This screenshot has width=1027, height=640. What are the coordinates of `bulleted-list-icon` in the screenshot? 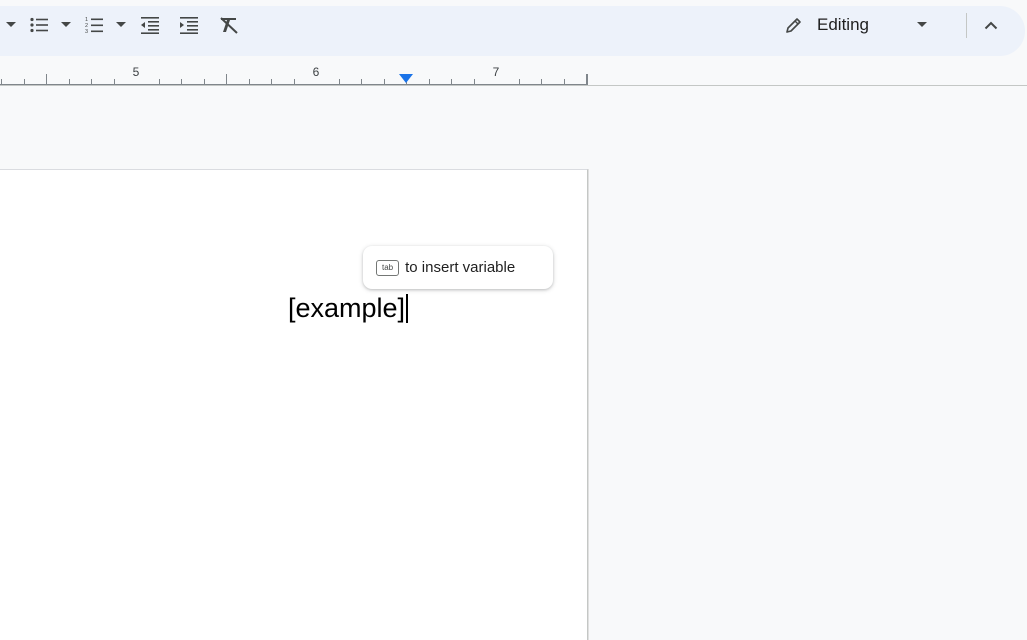 It's located at (39, 25).